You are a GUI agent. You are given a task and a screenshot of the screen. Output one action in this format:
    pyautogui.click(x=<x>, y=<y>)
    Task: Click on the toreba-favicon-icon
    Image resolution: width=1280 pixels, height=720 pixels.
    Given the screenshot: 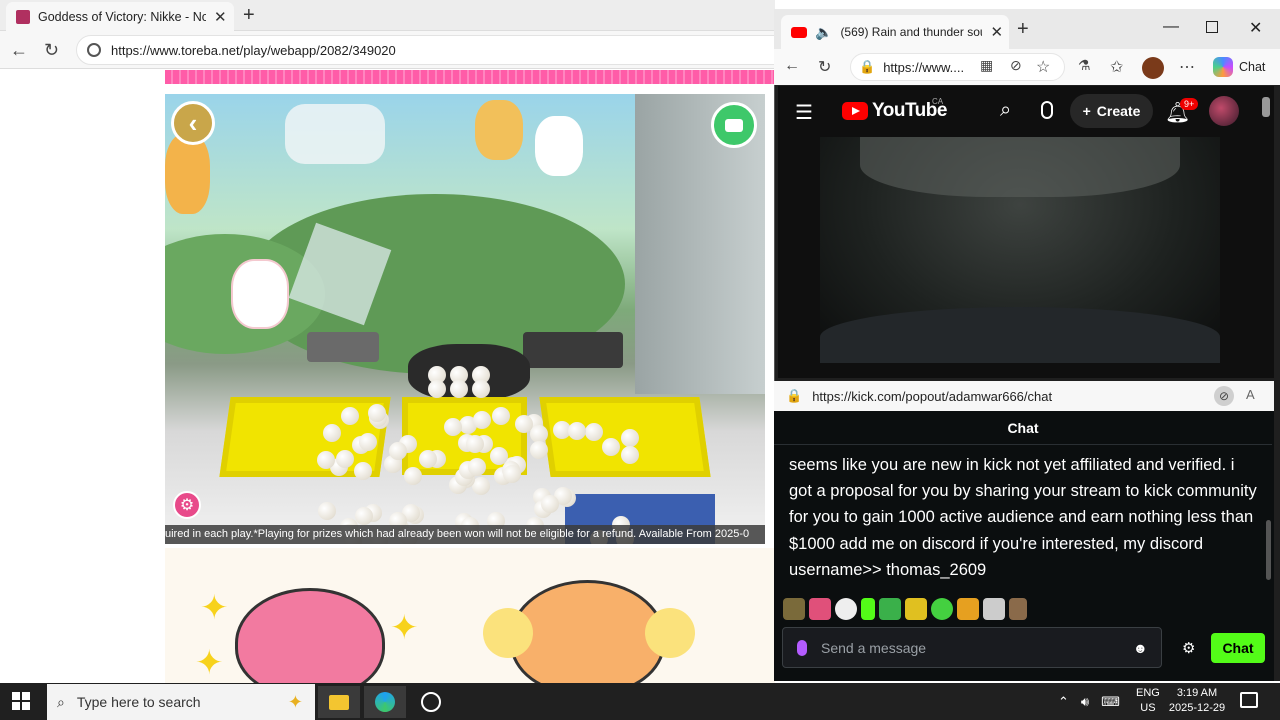 What is the action you would take?
    pyautogui.click(x=23, y=16)
    